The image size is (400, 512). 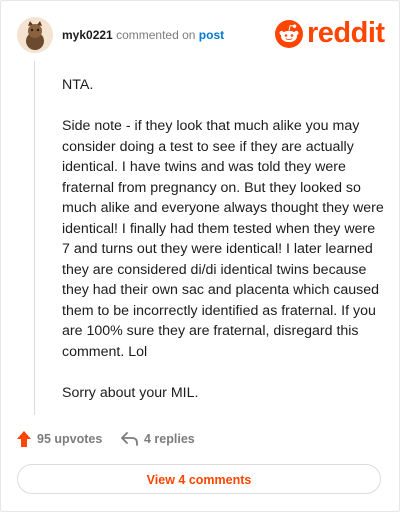 What do you see at coordinates (78, 85) in the screenshot?
I see `comment-paragraph: NTA.` at bounding box center [78, 85].